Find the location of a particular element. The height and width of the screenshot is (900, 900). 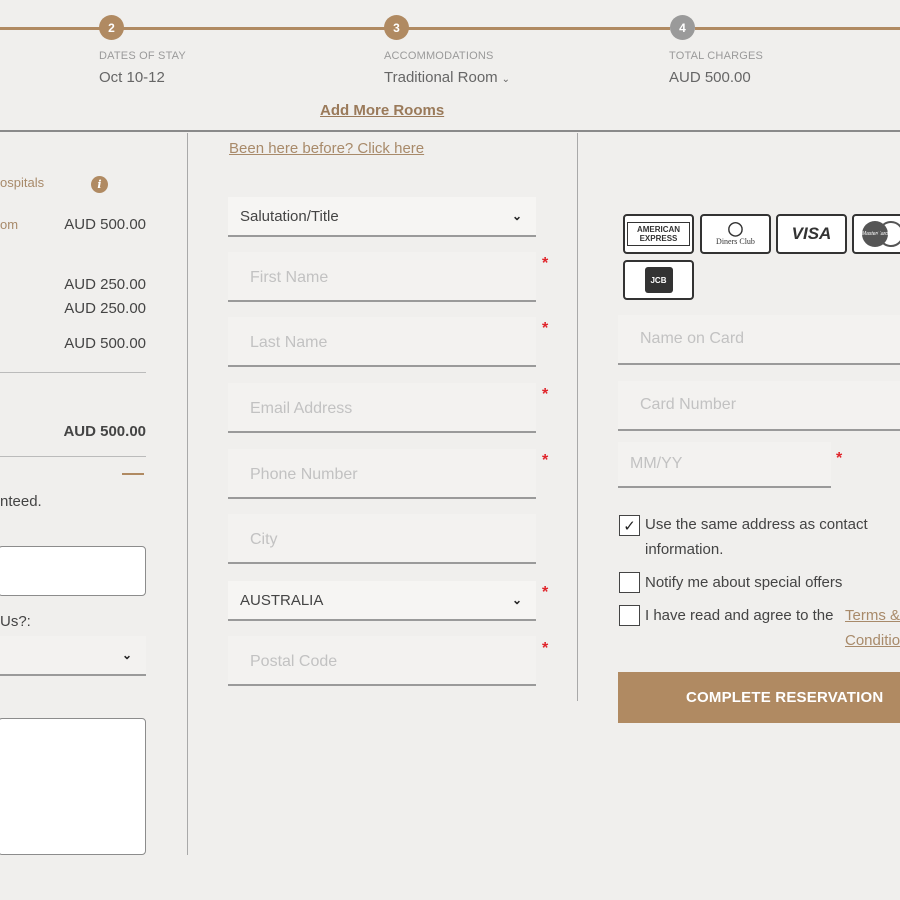

postal-code-input is located at coordinates (382, 660).